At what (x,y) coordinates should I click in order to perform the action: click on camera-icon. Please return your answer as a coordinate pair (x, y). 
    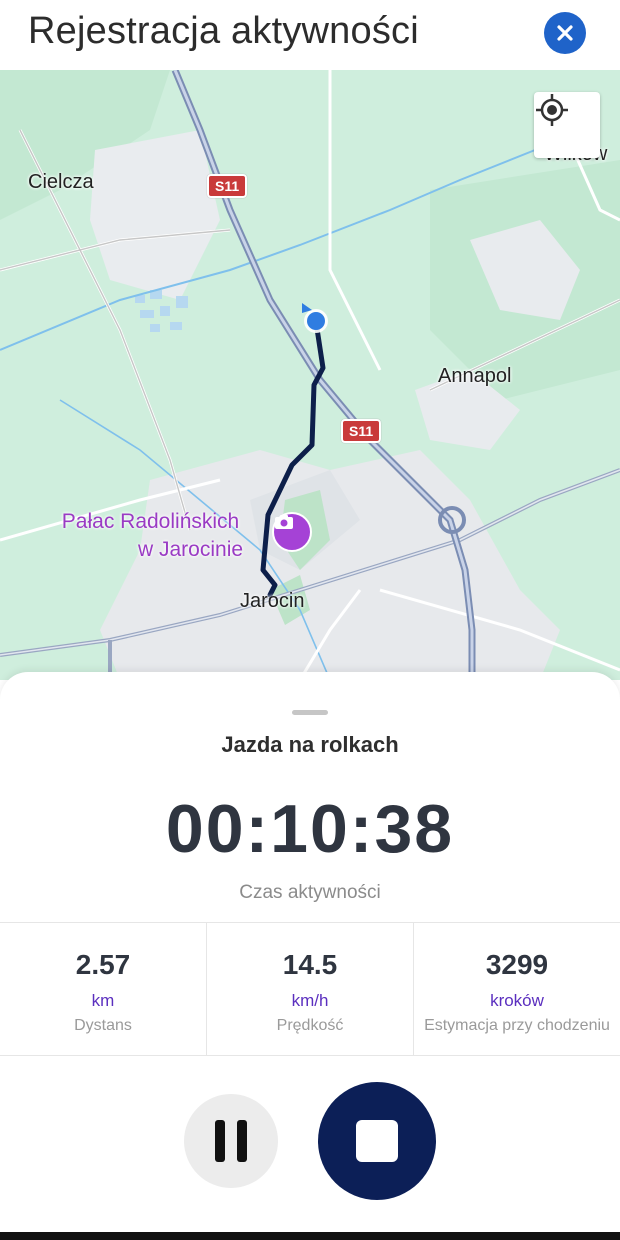
    Looking at the image, I should click on (284, 522).